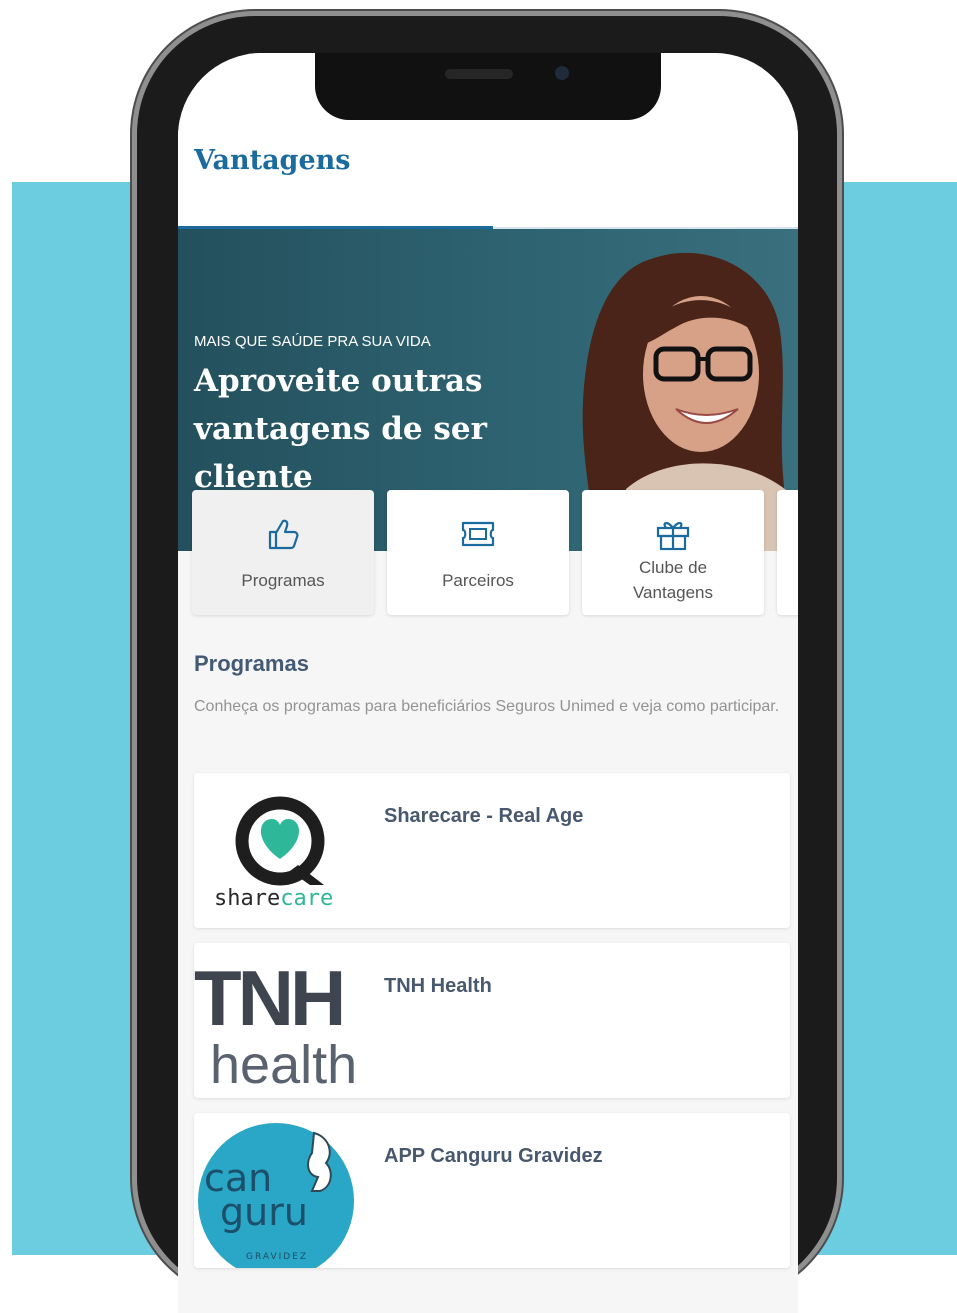  I want to click on health-logo-text: health, so click(283, 1065).